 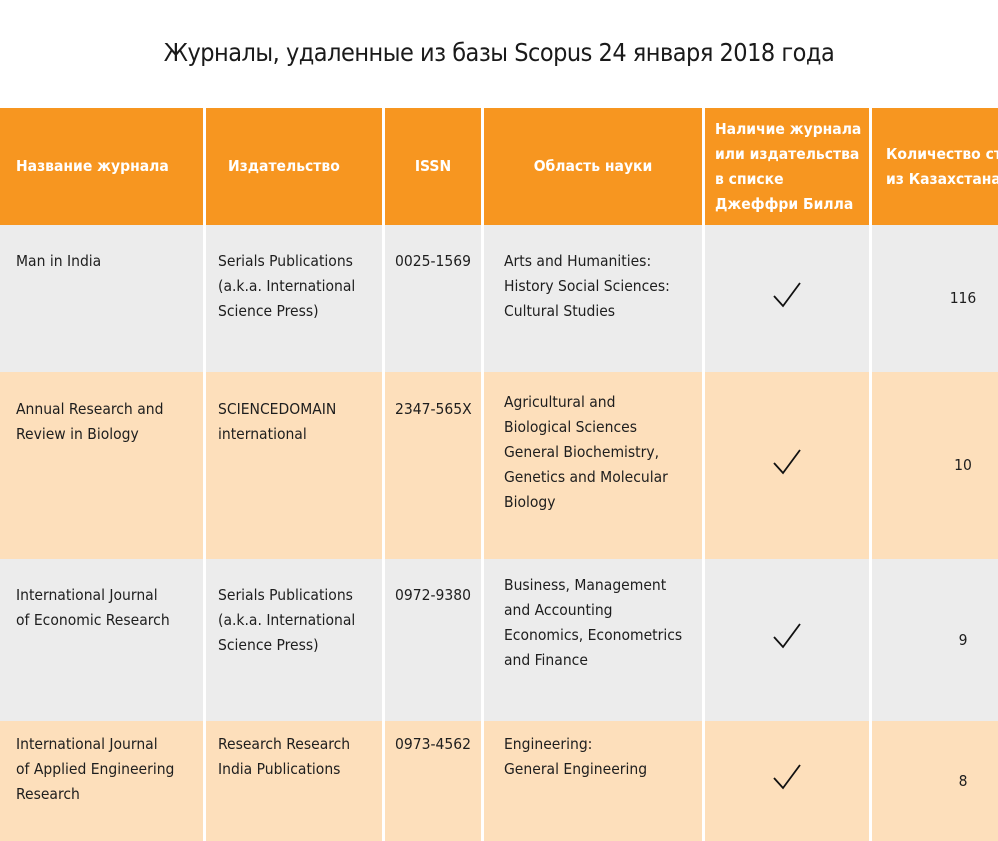 What do you see at coordinates (593, 781) in the screenshot?
I see `science-area-cell: Engineering: General Engineering` at bounding box center [593, 781].